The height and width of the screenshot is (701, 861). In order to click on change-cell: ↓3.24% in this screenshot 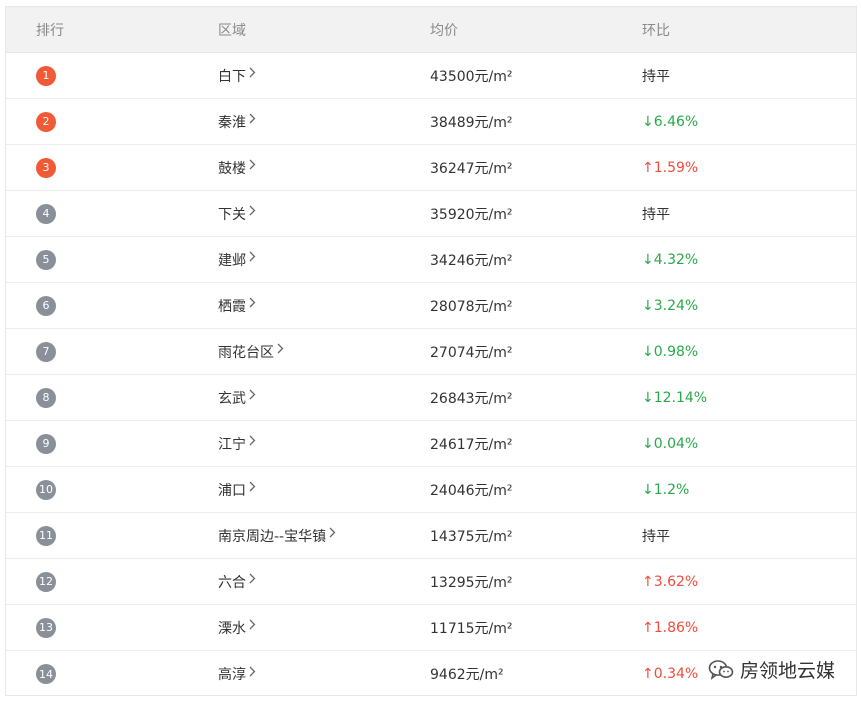, I will do `click(670, 305)`.